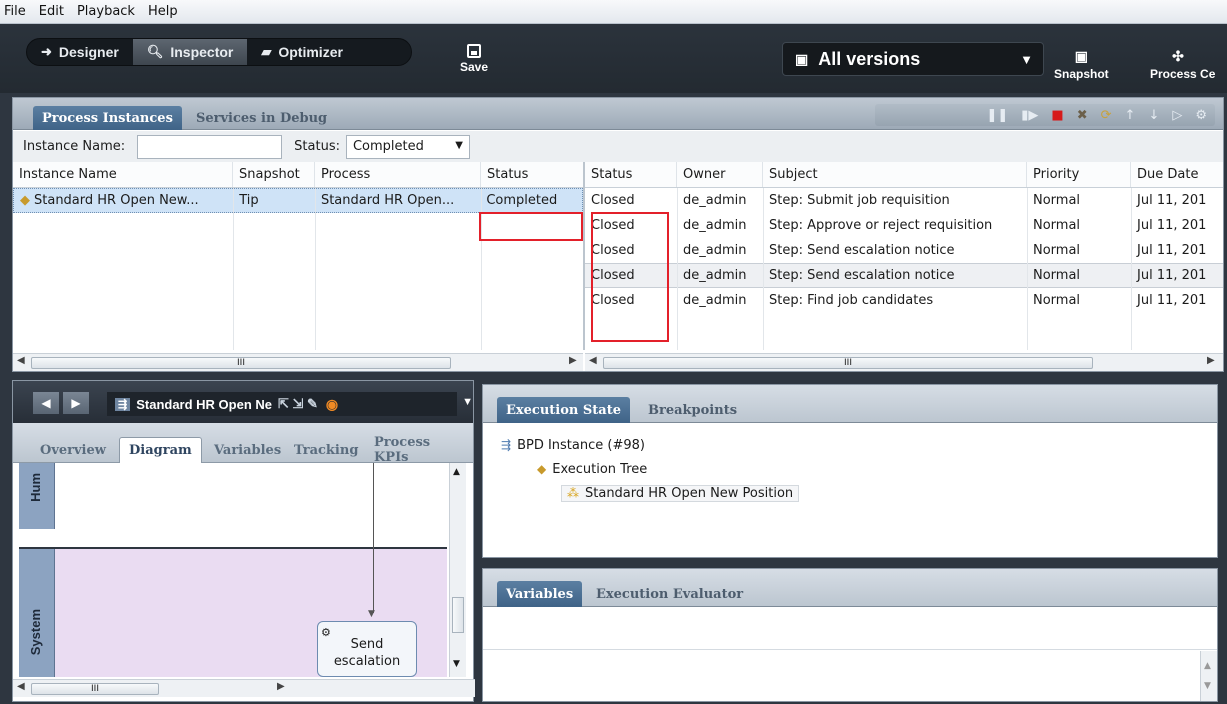 The image size is (1227, 704). Describe the element at coordinates (1208, 676) in the screenshot. I see `variables-vscrollbar: ▲ ▼` at that location.